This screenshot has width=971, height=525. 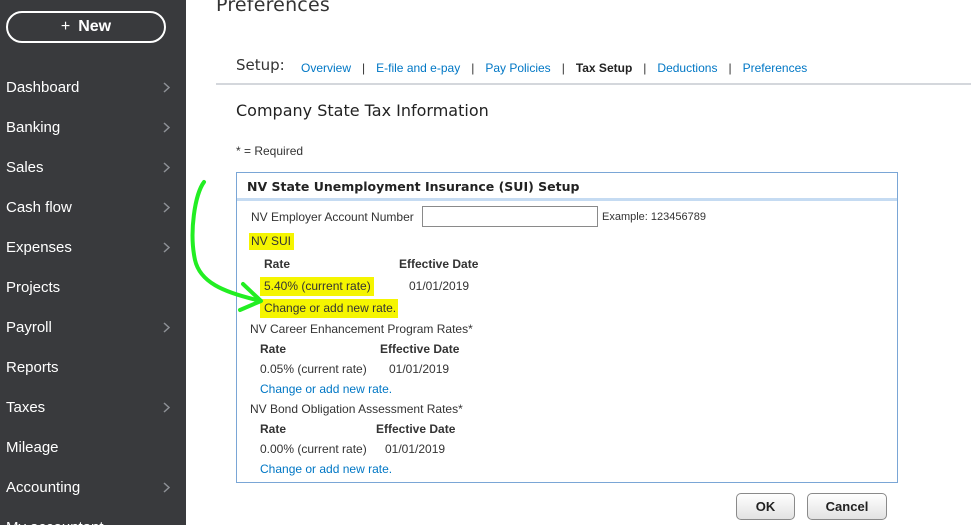 I want to click on nv-sui-change-rate-link: Change or add new rate., so click(x=329, y=308).